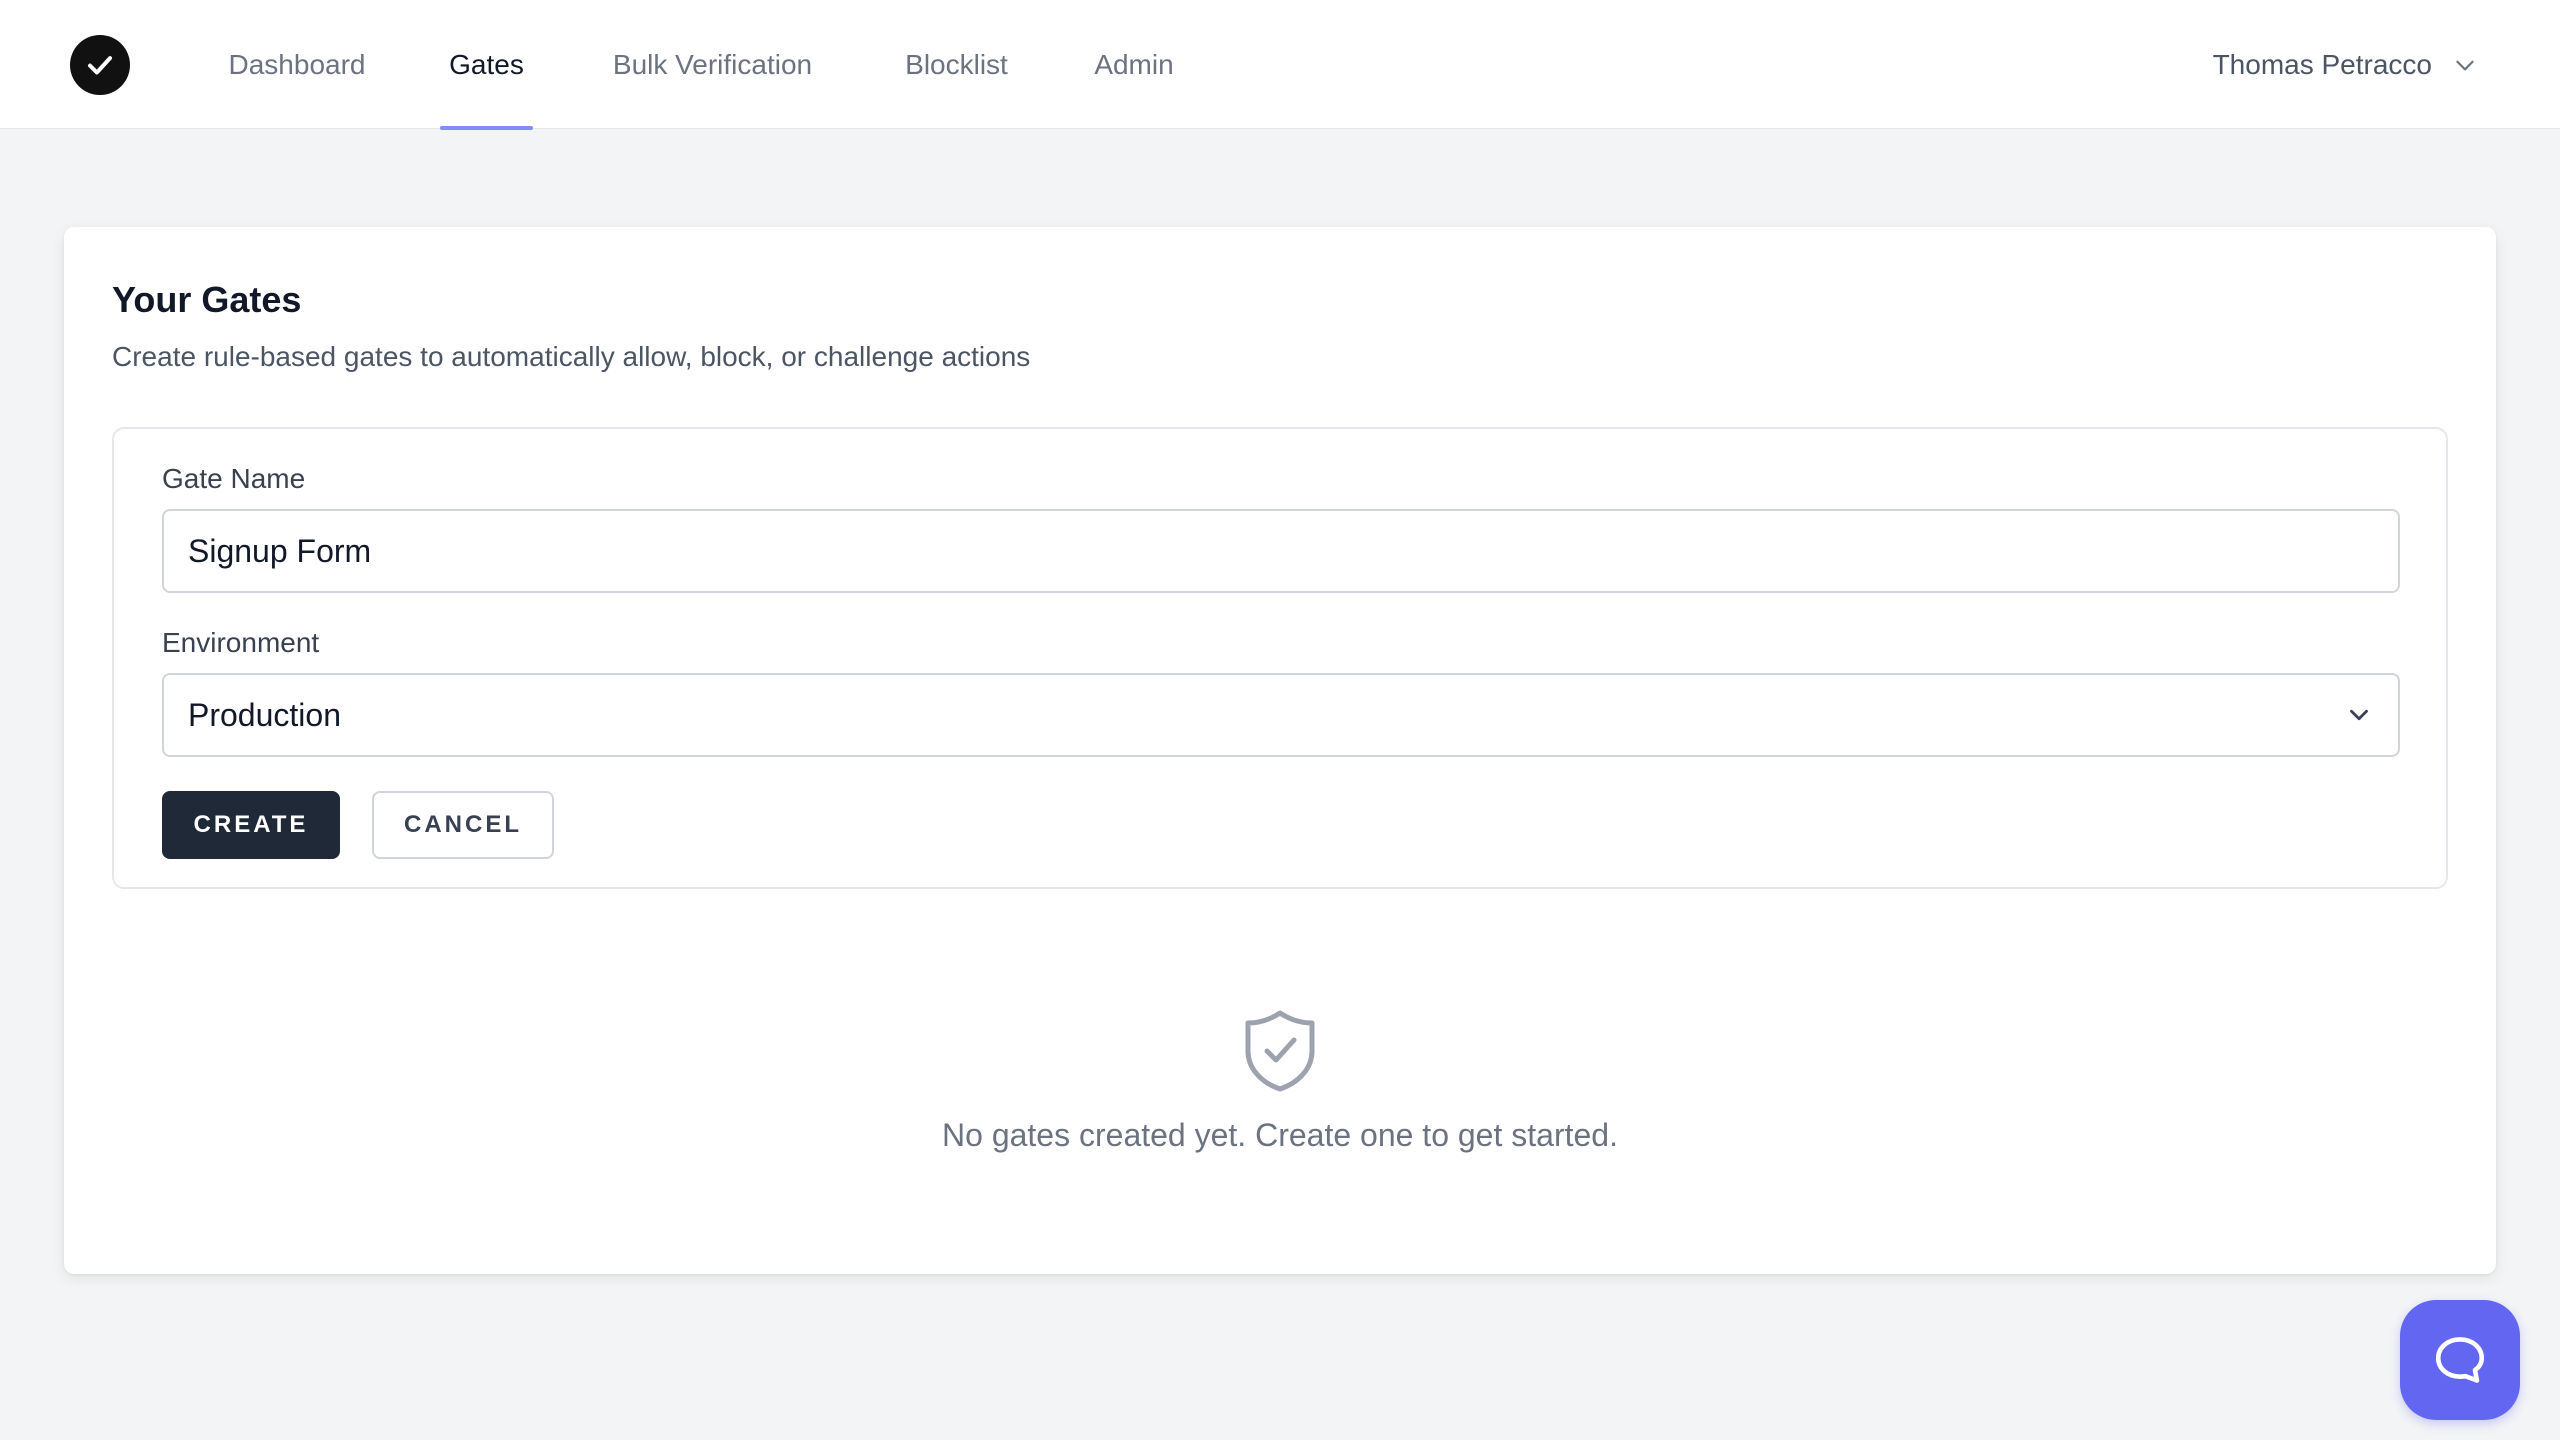 Image resolution: width=2560 pixels, height=1440 pixels. What do you see at coordinates (463, 825) in the screenshot?
I see `cancel-button: CANCEL` at bounding box center [463, 825].